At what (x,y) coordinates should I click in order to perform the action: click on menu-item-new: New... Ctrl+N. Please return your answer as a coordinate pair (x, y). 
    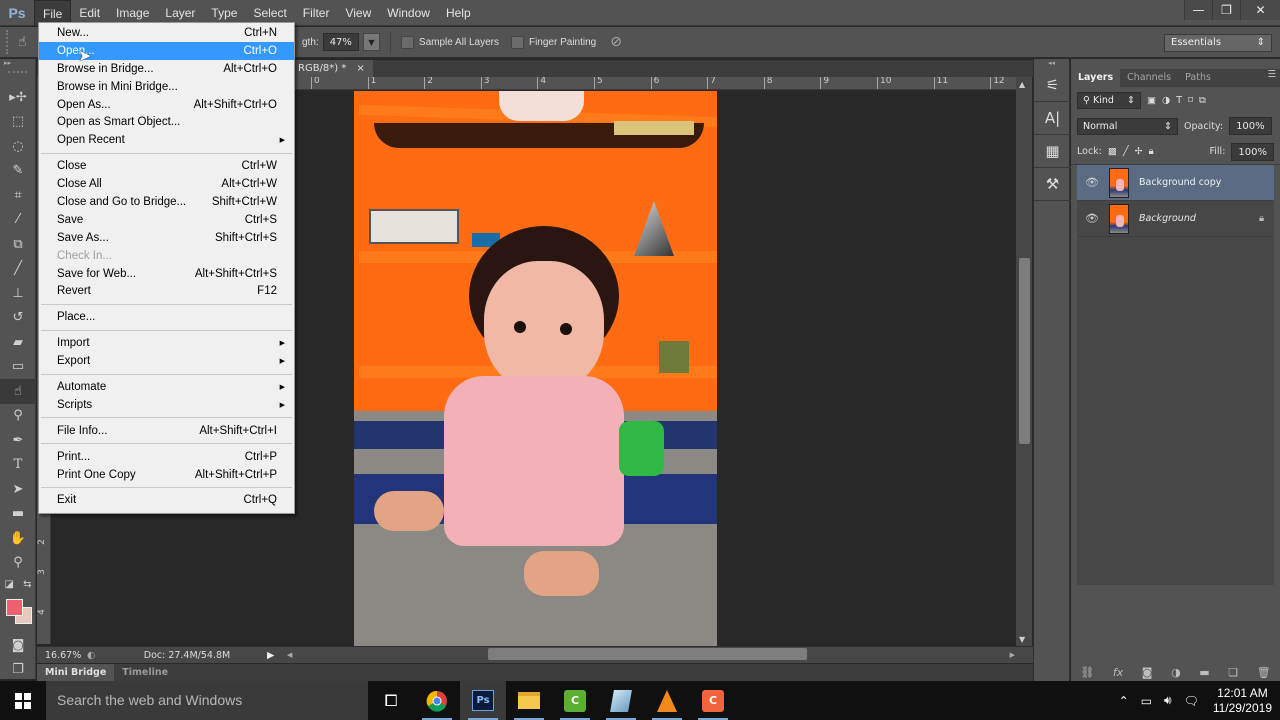
    Looking at the image, I should click on (166, 33).